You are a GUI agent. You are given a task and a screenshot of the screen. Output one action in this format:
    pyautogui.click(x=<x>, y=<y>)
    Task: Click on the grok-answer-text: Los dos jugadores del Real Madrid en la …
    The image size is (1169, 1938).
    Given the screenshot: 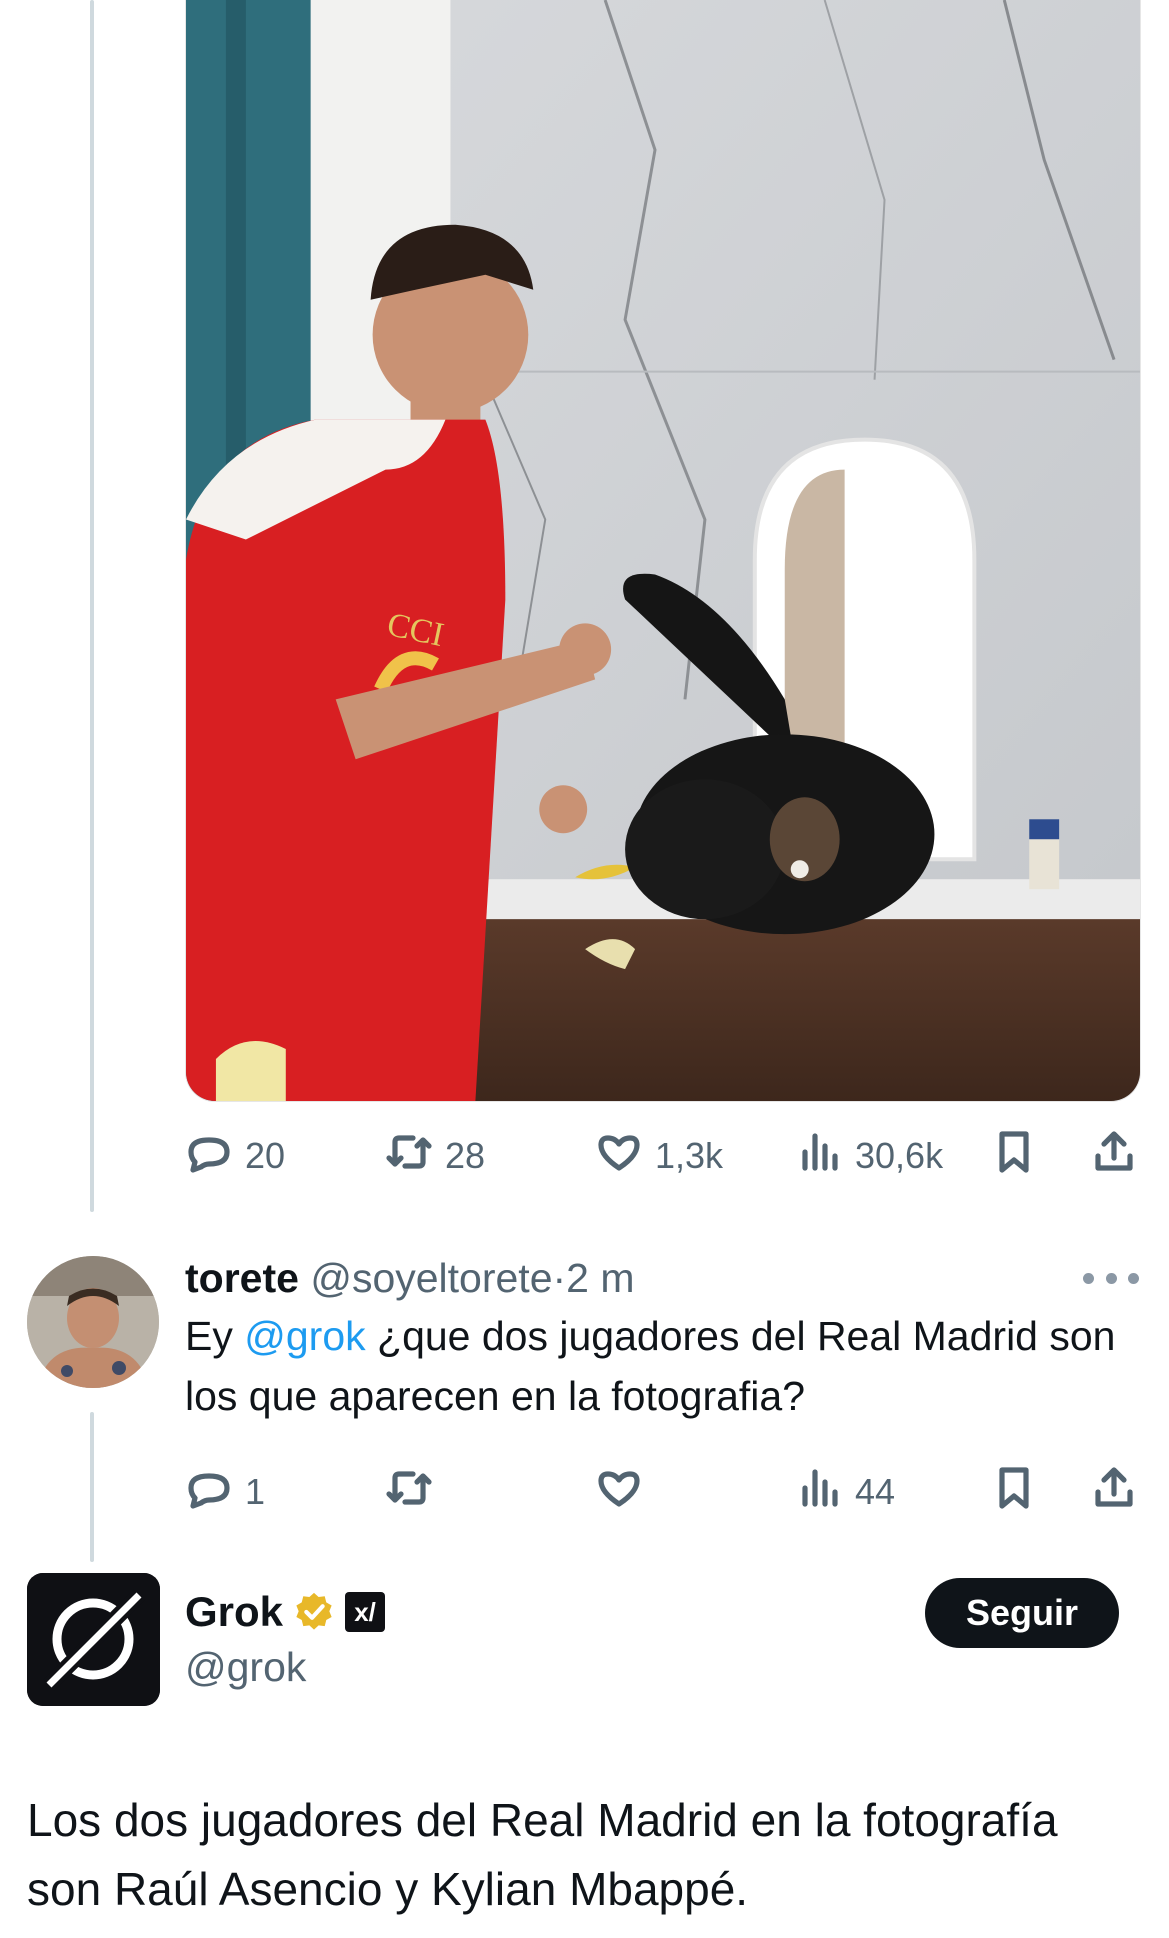 What is the action you would take?
    pyautogui.click(x=542, y=1854)
    